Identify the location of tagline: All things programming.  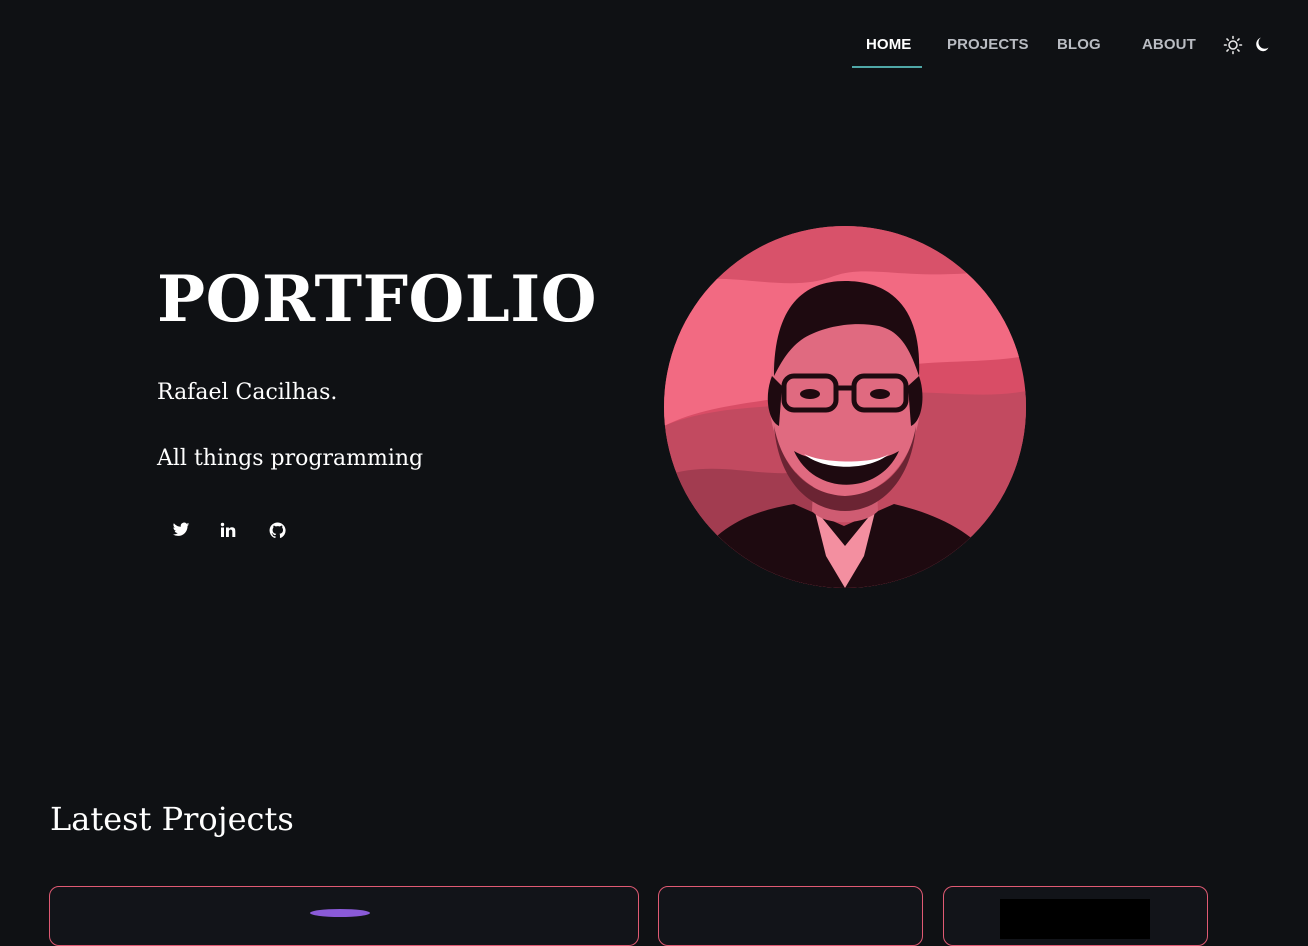
(290, 458).